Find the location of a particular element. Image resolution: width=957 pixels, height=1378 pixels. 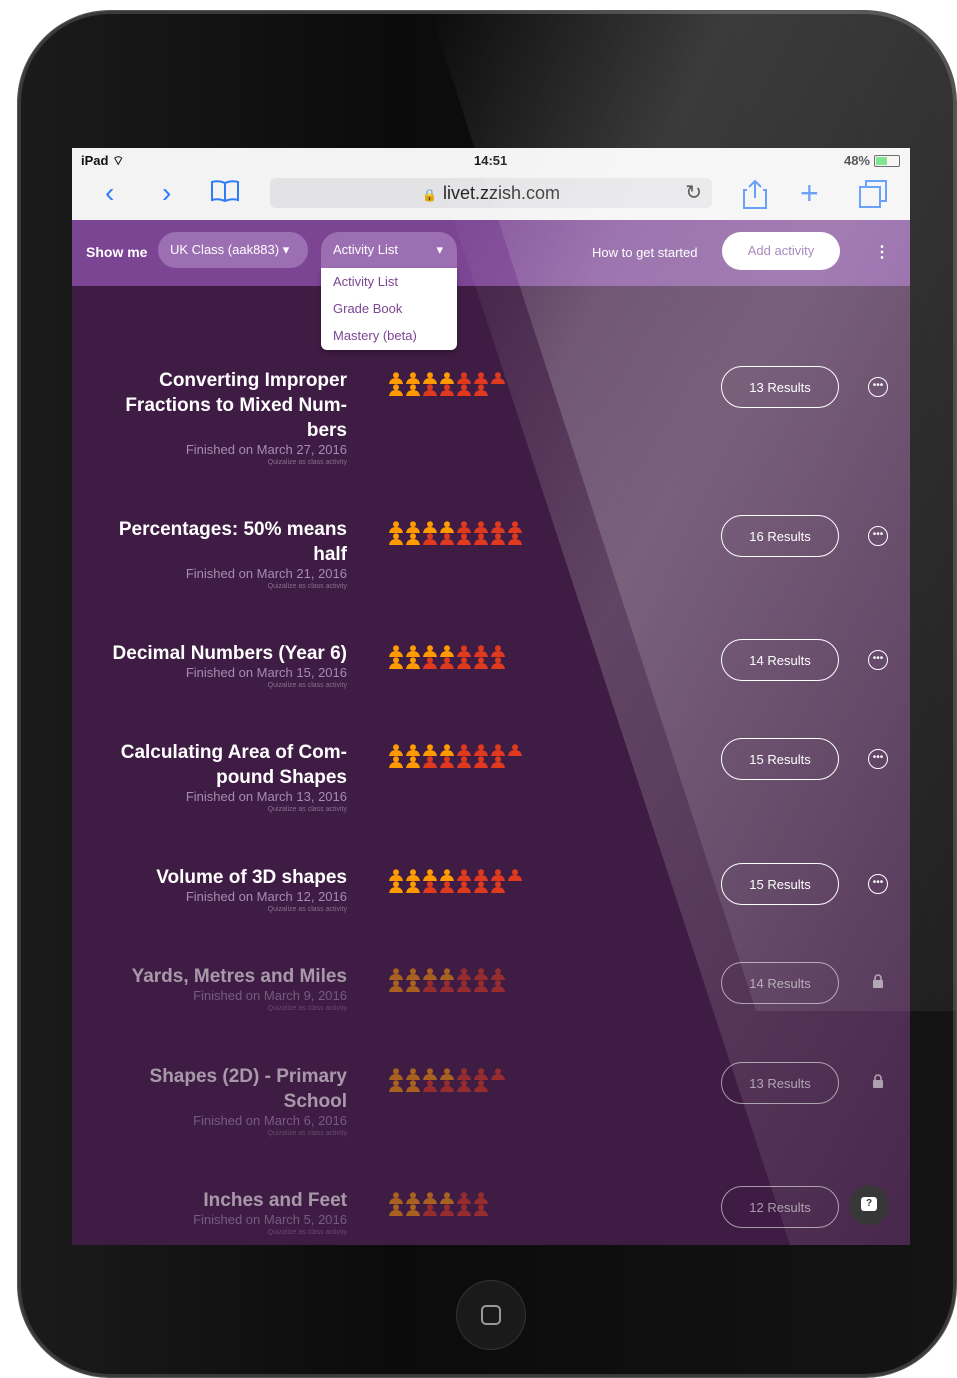

activity-finished-date: Finished on March 21, 2016 is located at coordinates (266, 573).